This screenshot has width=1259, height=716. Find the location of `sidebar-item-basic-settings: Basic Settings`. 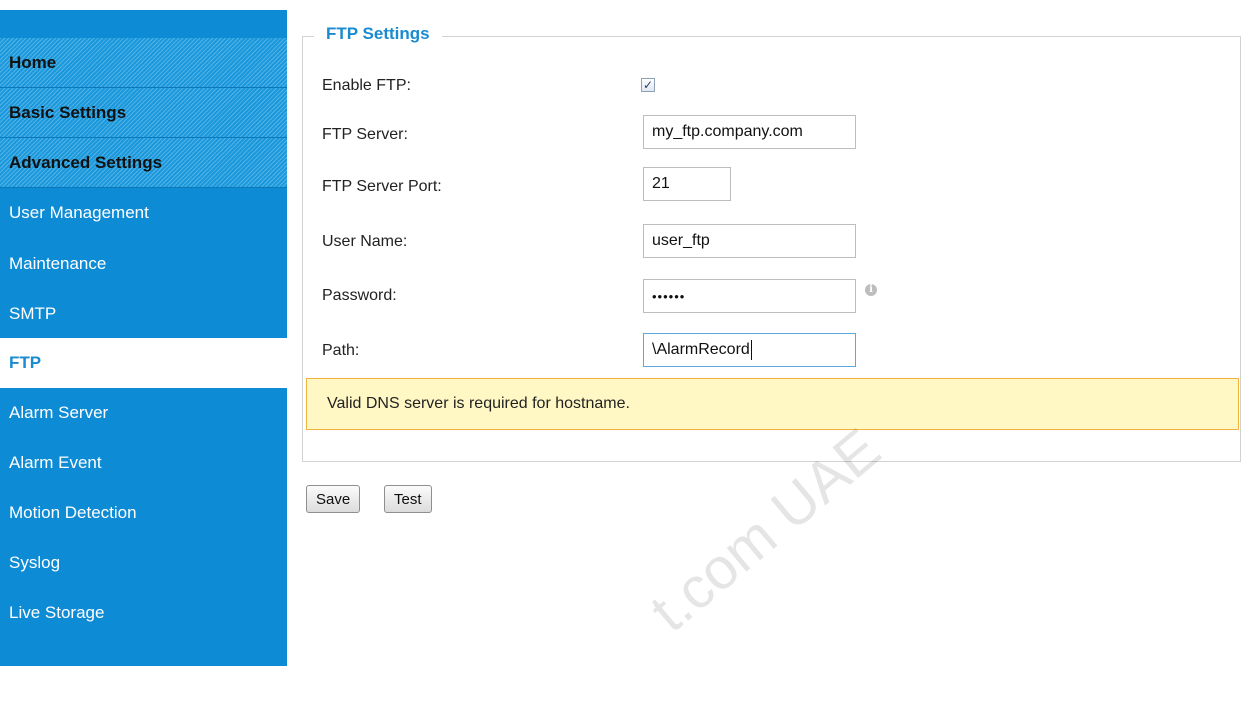

sidebar-item-basic-settings: Basic Settings is located at coordinates (143, 113).